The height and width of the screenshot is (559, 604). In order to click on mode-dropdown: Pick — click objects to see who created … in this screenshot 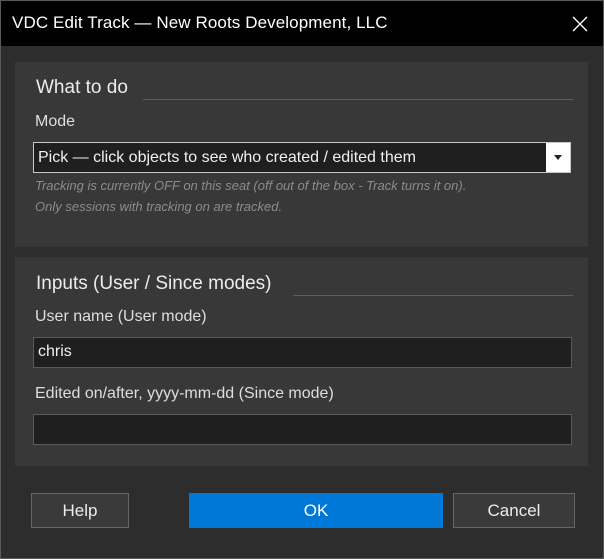, I will do `click(302, 157)`.